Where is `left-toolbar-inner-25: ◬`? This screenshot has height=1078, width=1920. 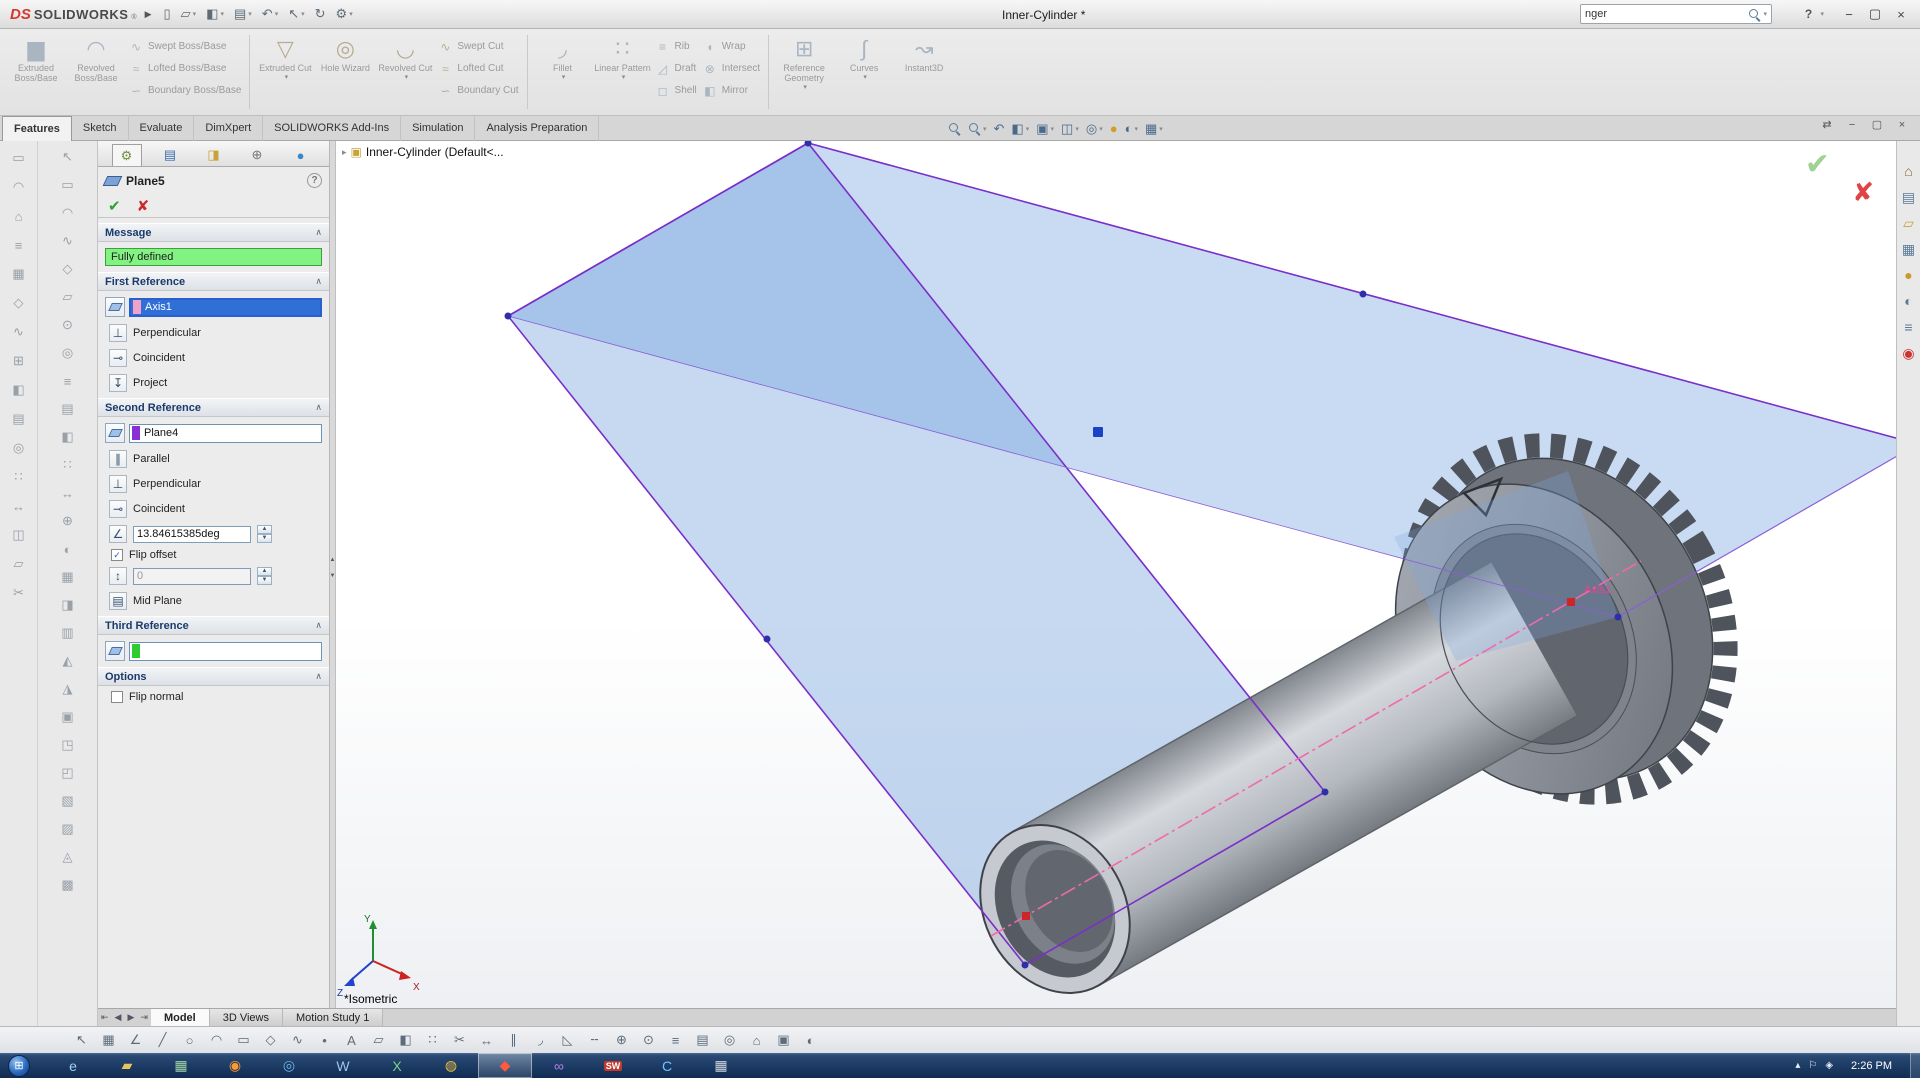
left-toolbar-inner-25: ◬ is located at coordinates (68, 857).